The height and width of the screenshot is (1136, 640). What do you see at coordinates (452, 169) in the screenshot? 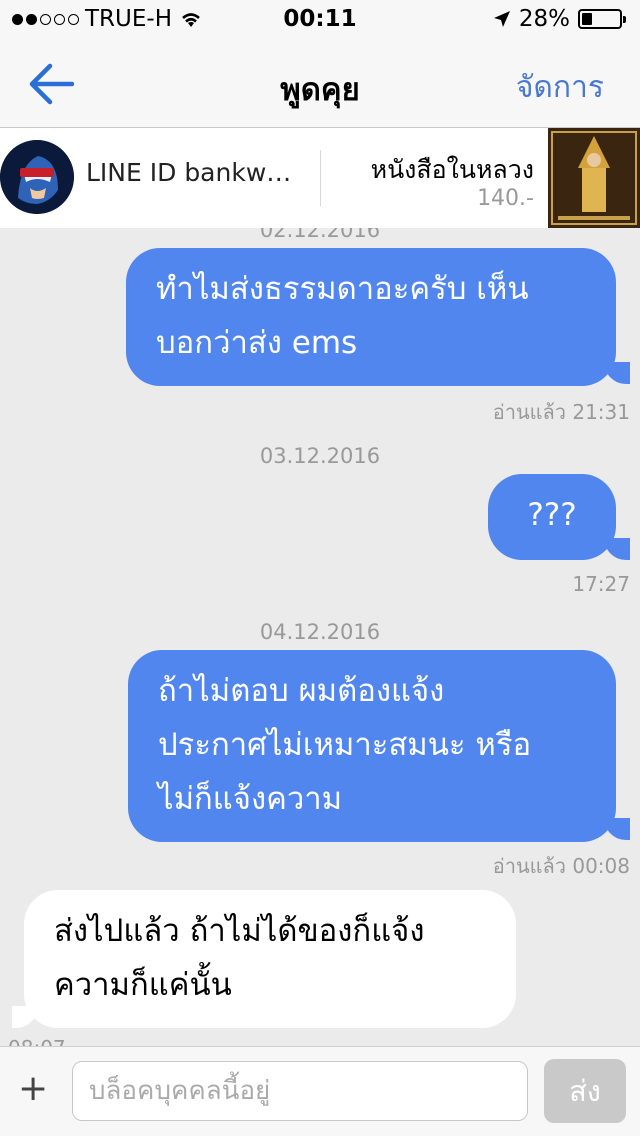
I see `product-title: หนังสือในหลวง` at bounding box center [452, 169].